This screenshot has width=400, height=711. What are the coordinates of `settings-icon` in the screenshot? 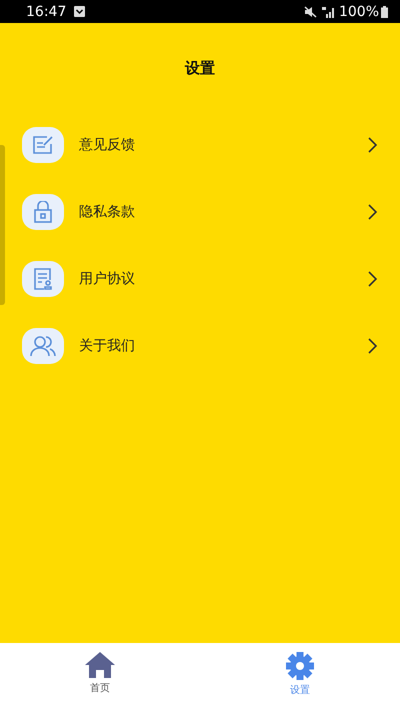 It's located at (300, 666).